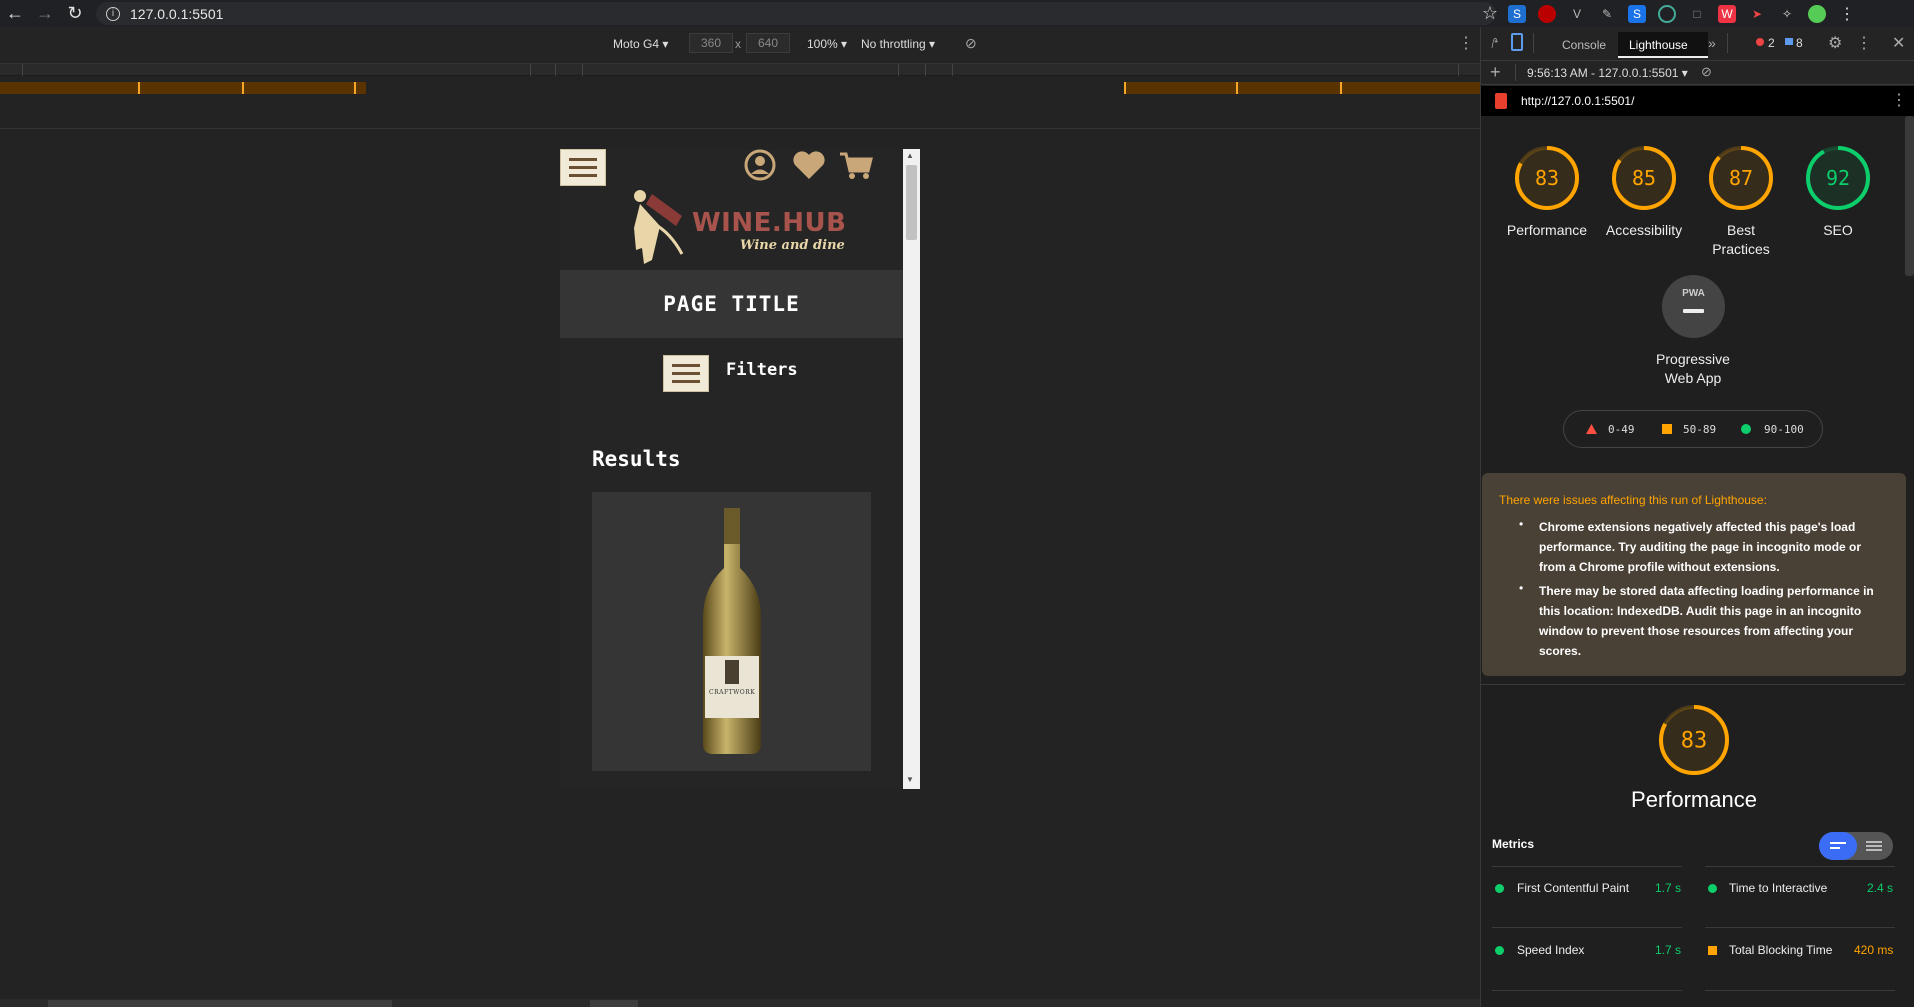  I want to click on extension-icon-circle, so click(1667, 13).